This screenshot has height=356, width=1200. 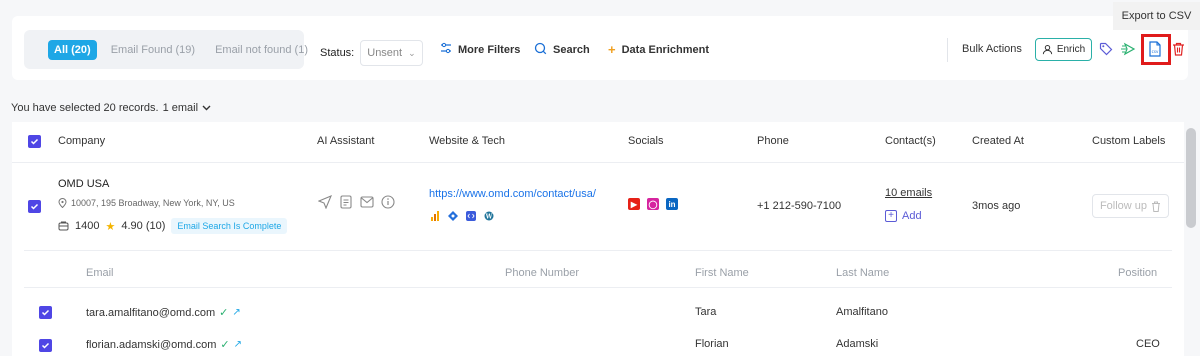 I want to click on select-all-checkbox, so click(x=34, y=141).